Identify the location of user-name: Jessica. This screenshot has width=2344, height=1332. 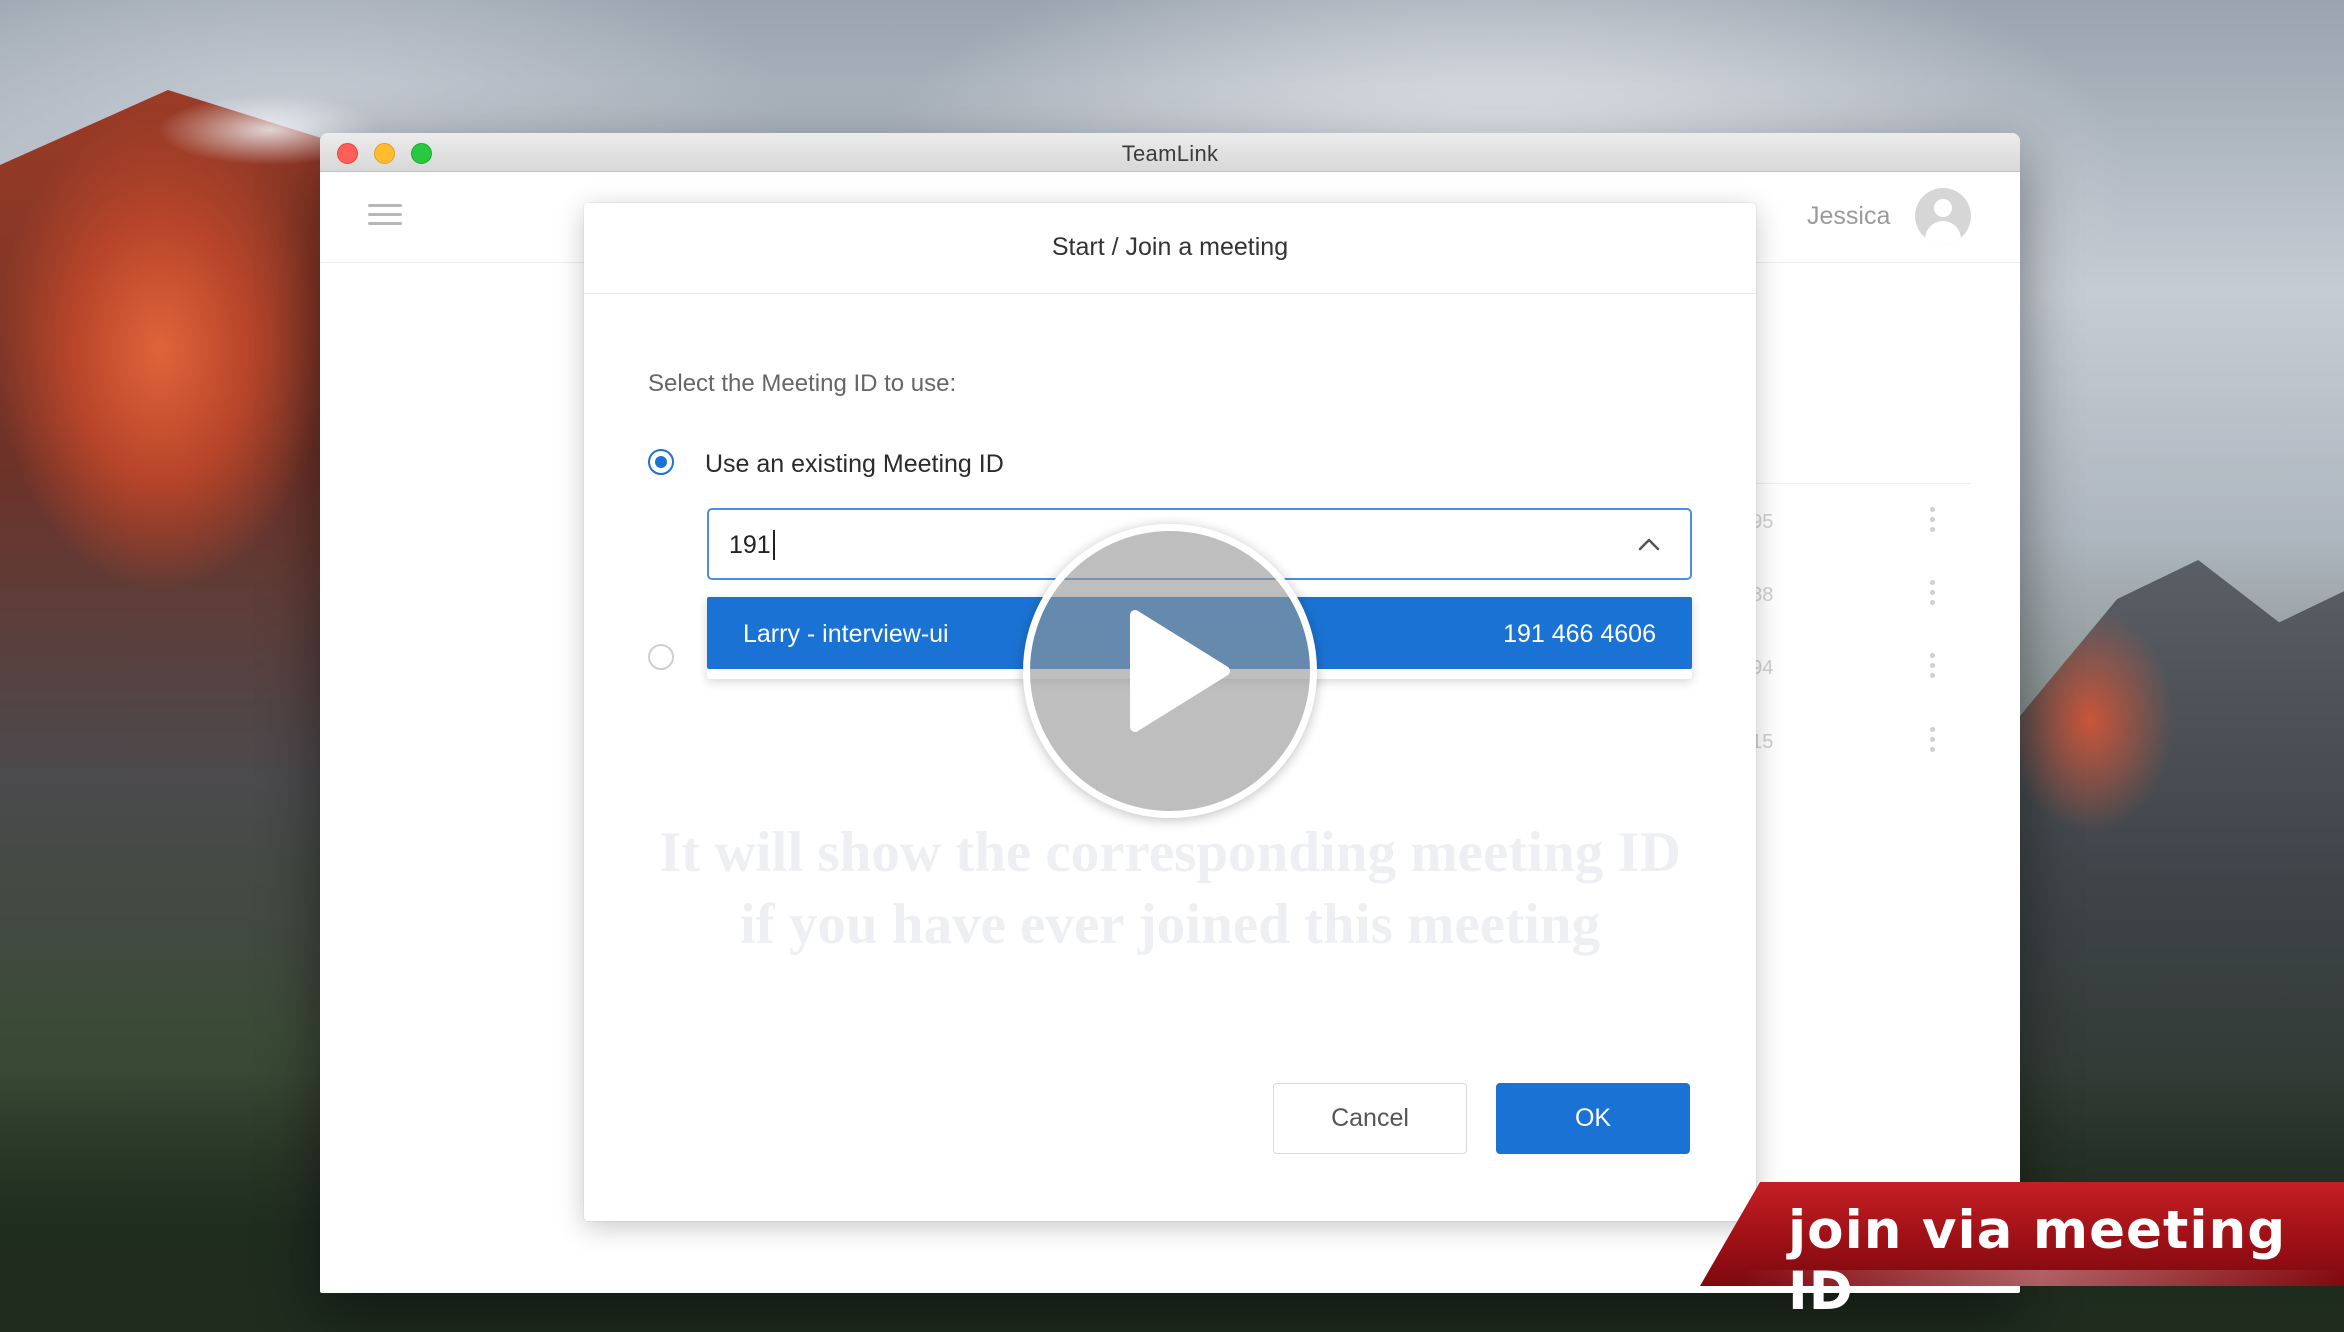
(1848, 216).